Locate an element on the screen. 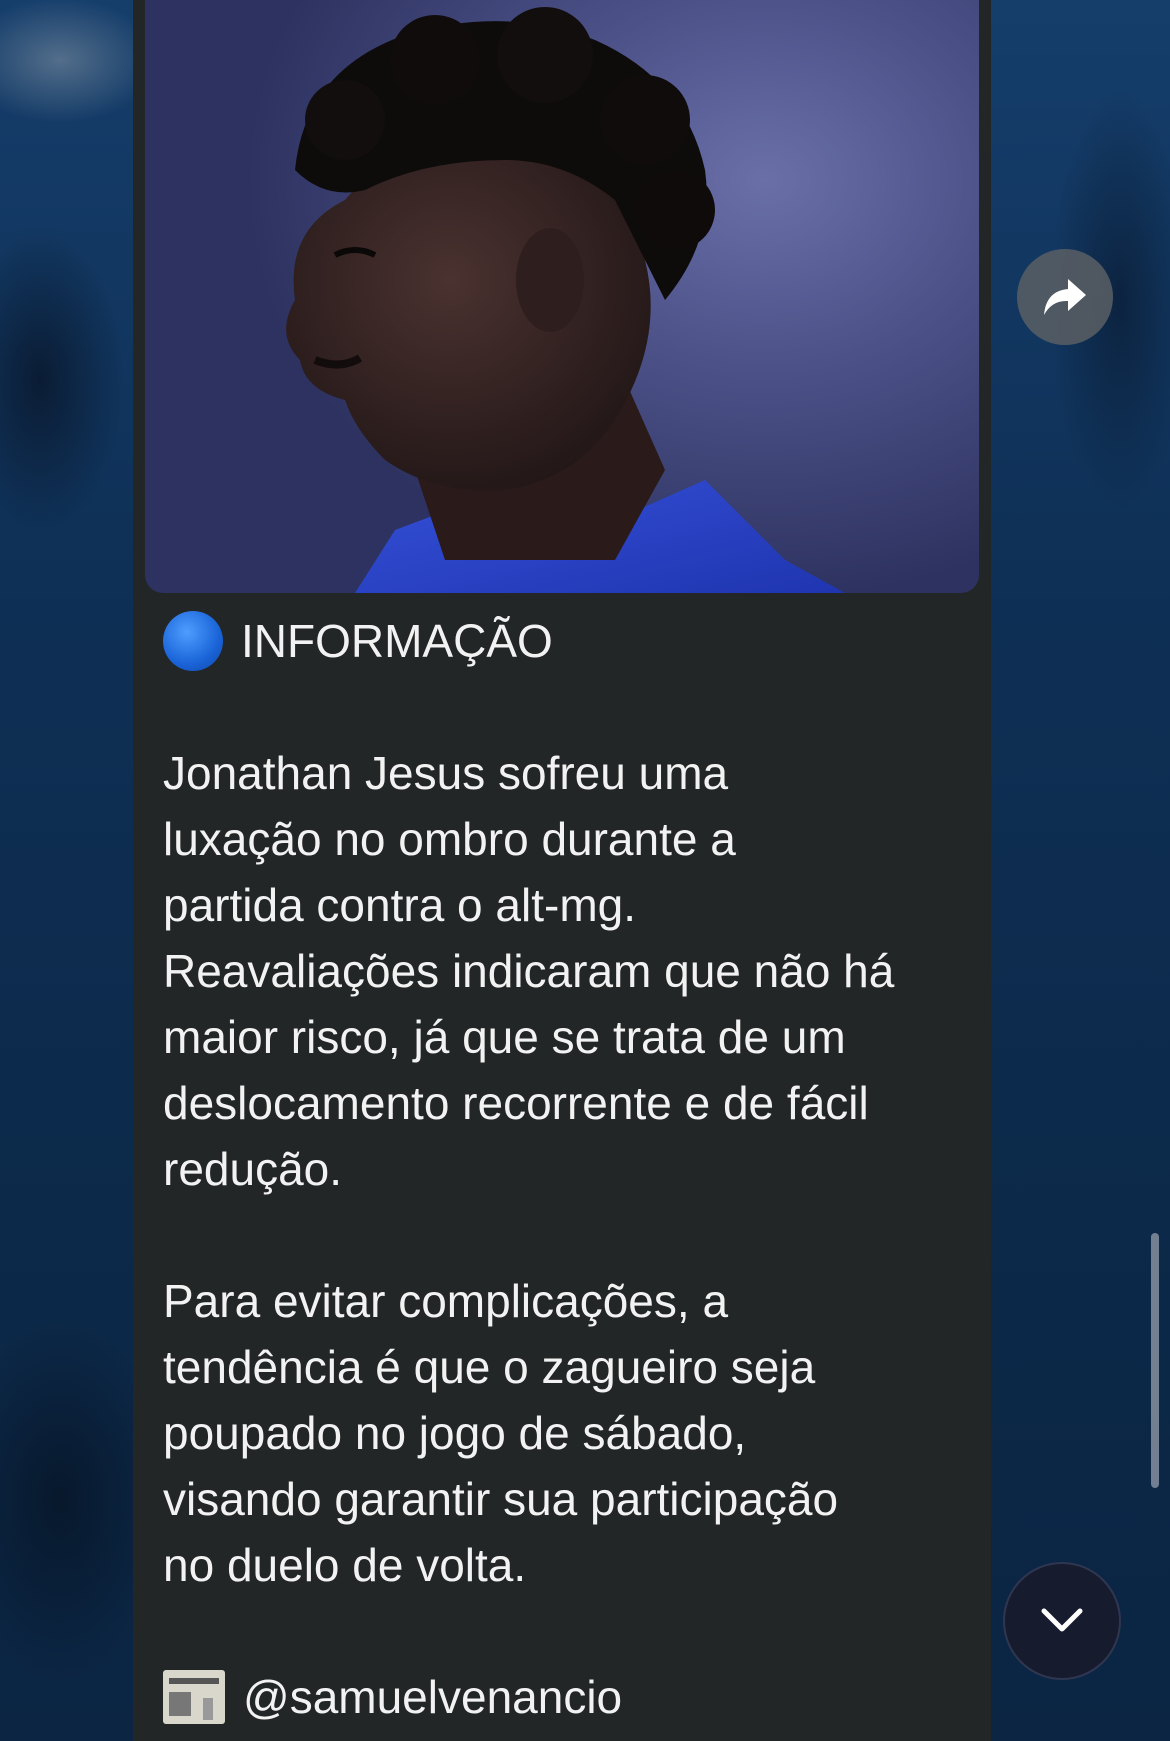 This screenshot has height=1741, width=1170. paragraph1-line: deslocamento recorrente e de fácil is located at coordinates (516, 1103).